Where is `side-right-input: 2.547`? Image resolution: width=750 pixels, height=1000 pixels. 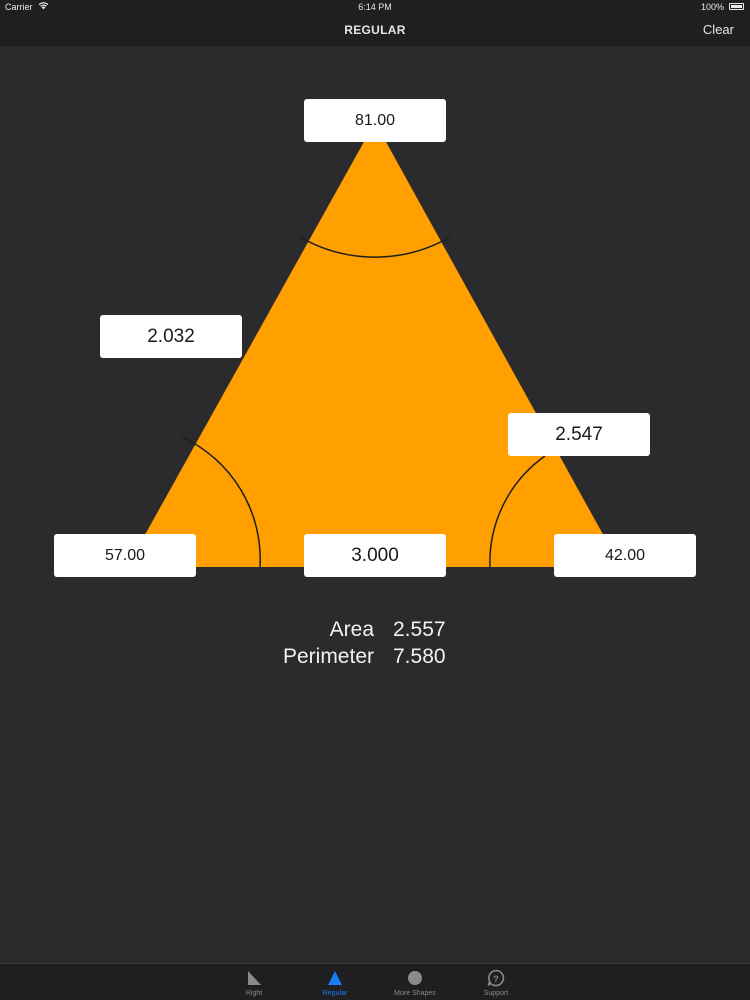 side-right-input: 2.547 is located at coordinates (579, 434).